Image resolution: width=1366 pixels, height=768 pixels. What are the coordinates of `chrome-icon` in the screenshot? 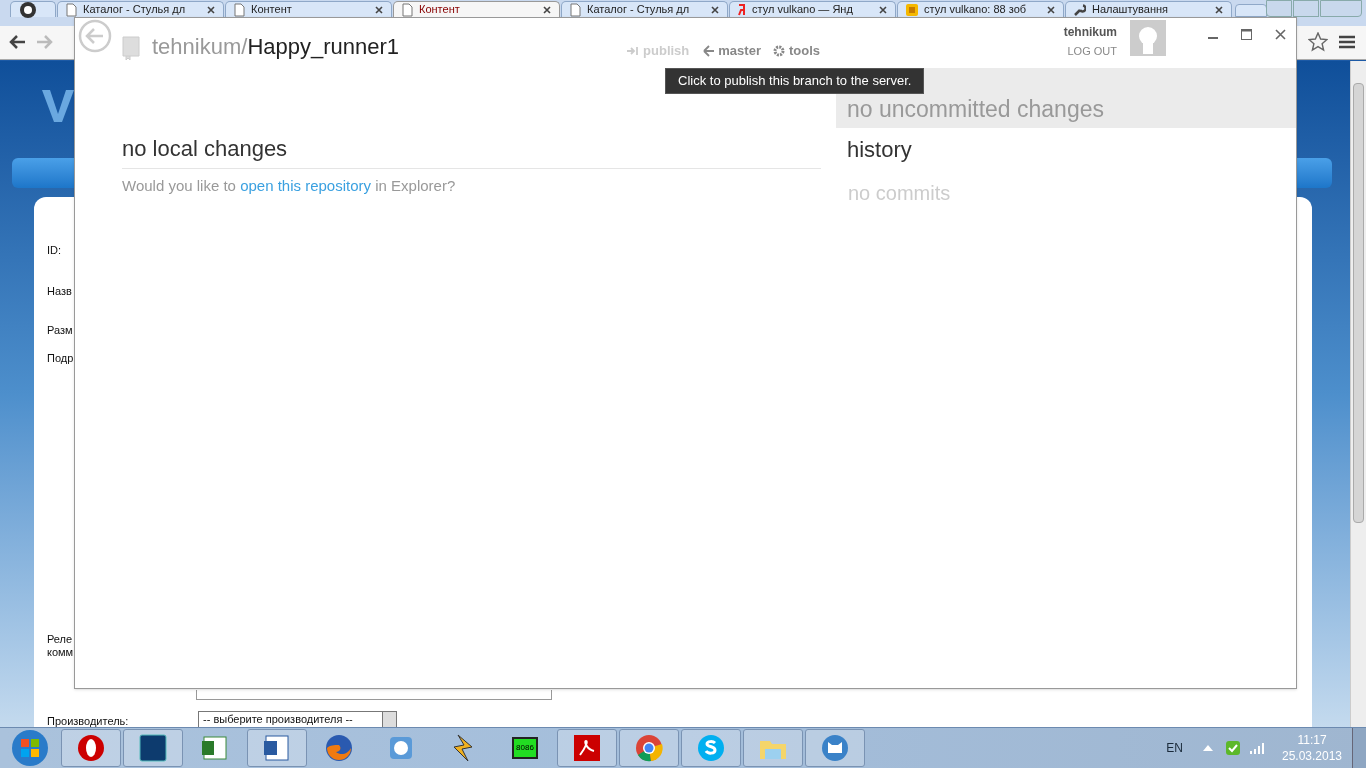 It's located at (649, 748).